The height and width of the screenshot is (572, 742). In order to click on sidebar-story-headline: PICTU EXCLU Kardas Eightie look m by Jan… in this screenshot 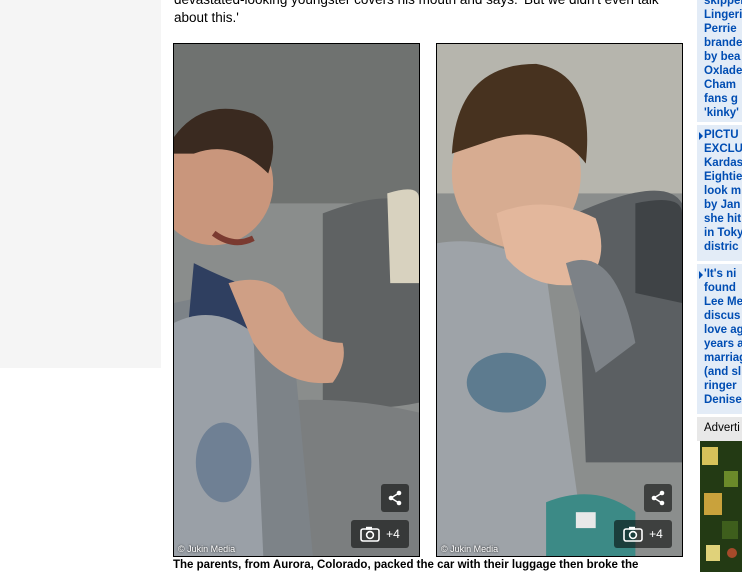, I will do `click(723, 191)`.